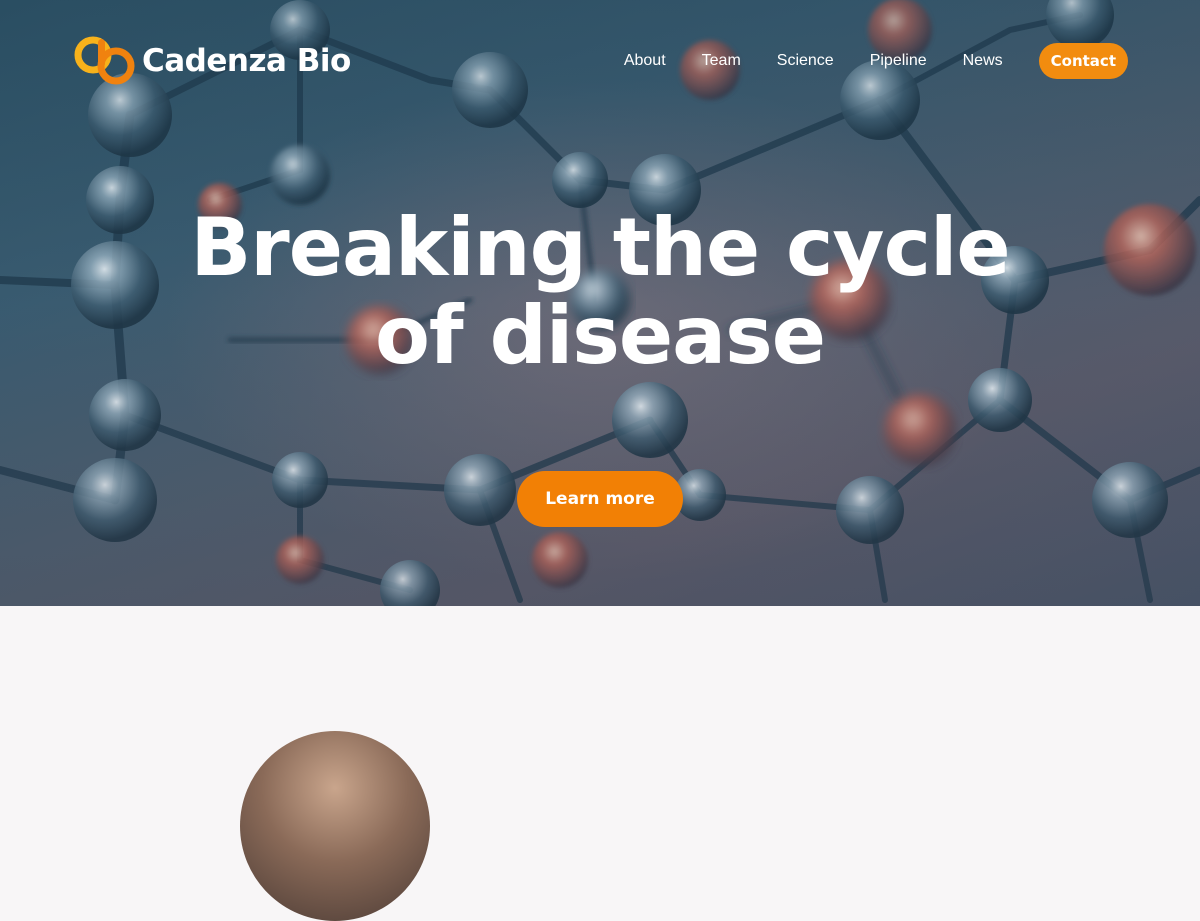 The height and width of the screenshot is (921, 1200). Describe the element at coordinates (600, 335) in the screenshot. I see `hero-headline-line-2: of disease` at that location.